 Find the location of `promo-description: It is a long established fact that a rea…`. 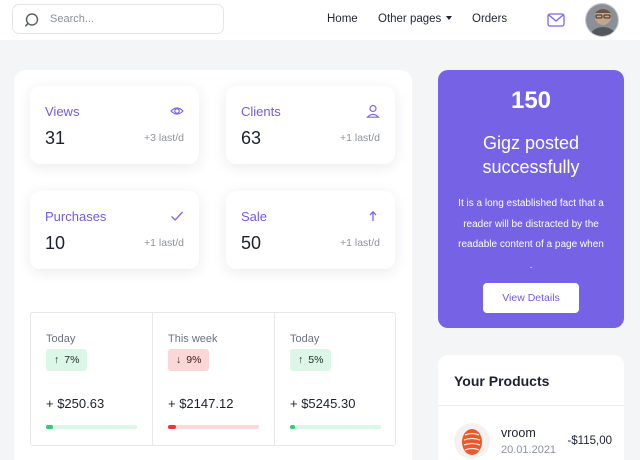

promo-description: It is a long established fact that a rea… is located at coordinates (531, 234).